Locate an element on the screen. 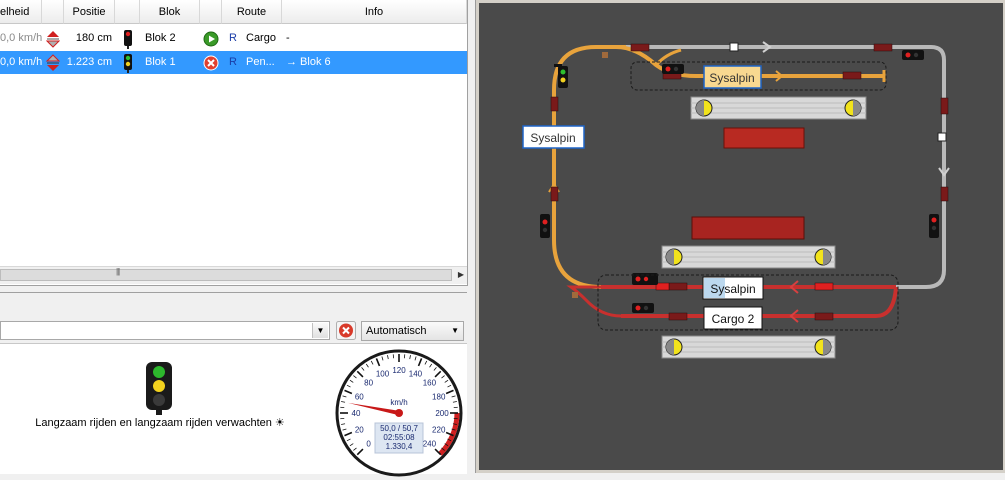  speedometer-tick-label: 80 is located at coordinates (368, 383).